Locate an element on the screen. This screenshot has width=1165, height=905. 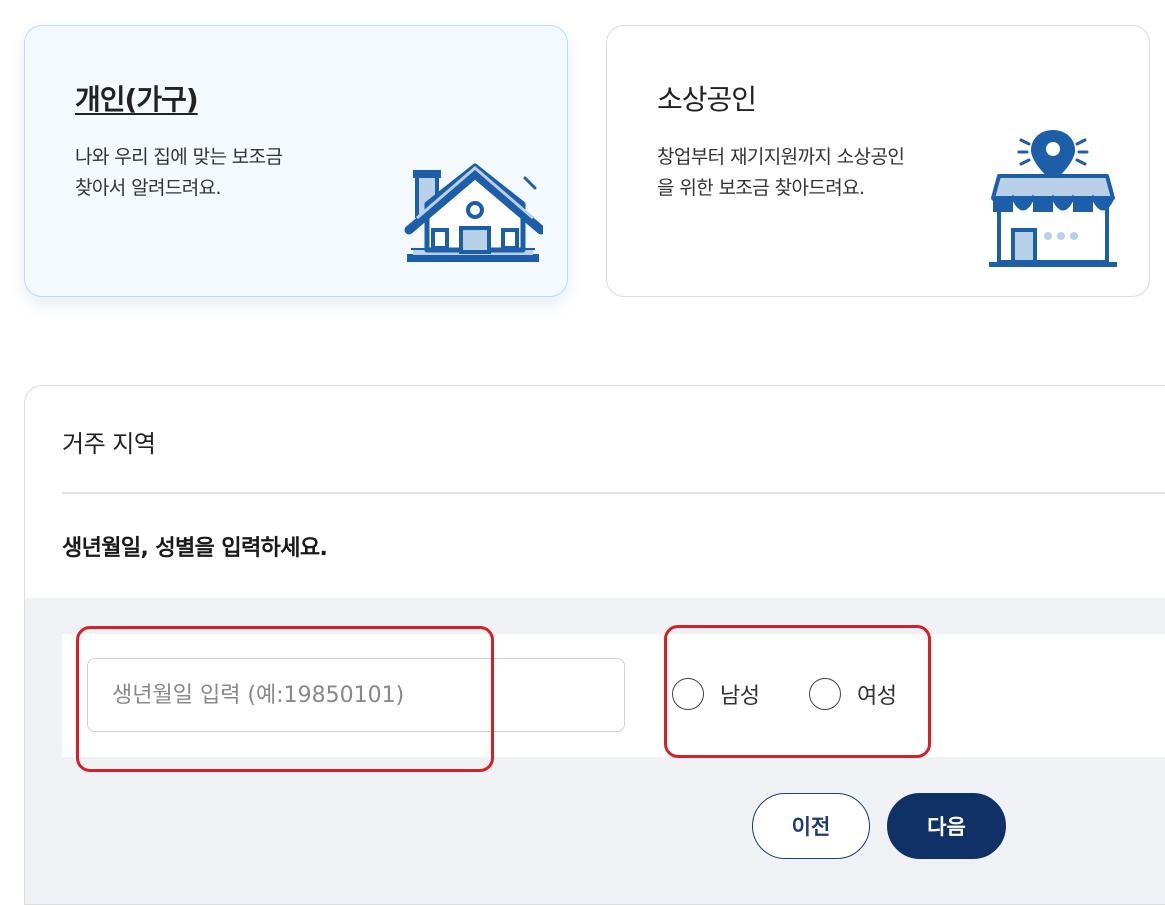
input-row: 남성 여성 is located at coordinates (613, 695).